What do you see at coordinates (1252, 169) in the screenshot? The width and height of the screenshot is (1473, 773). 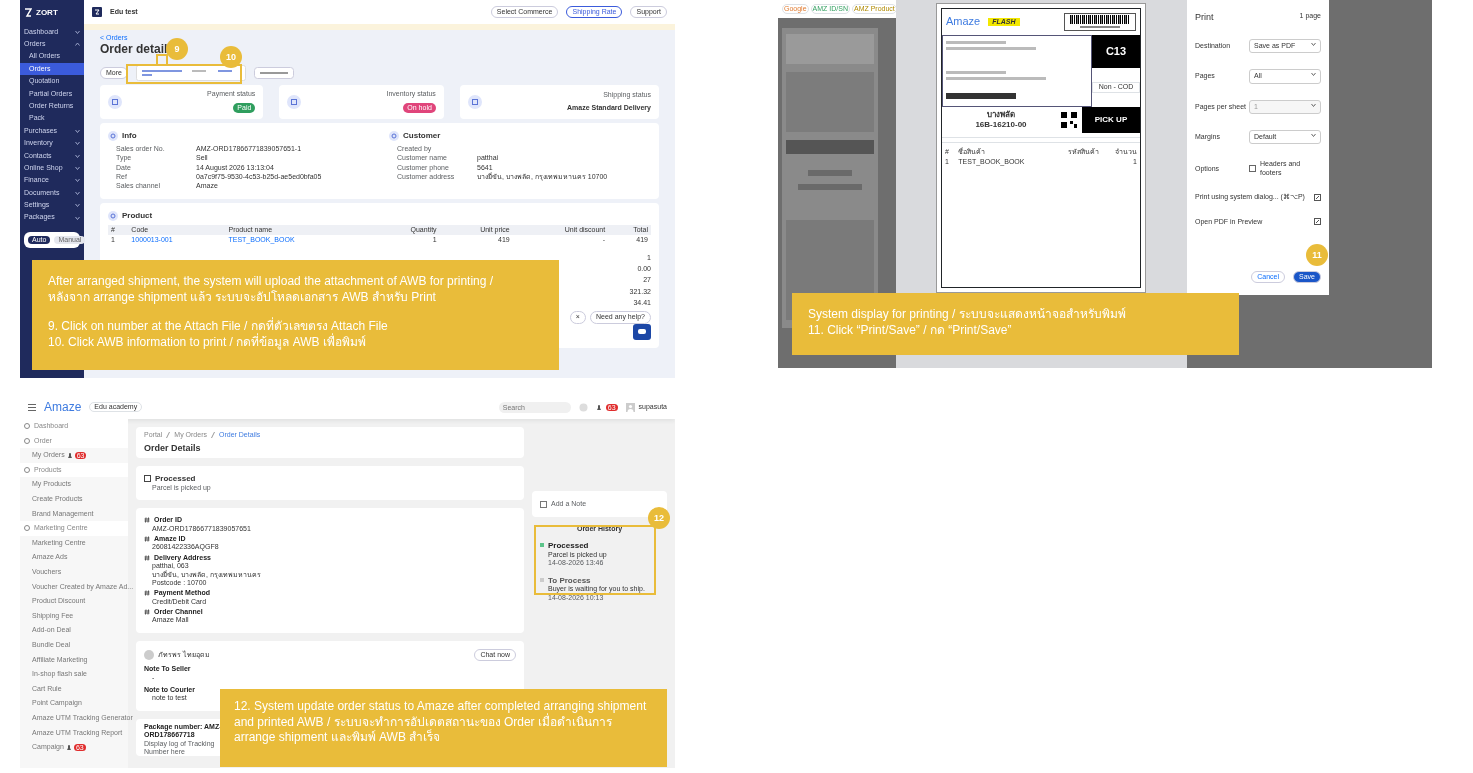 I see `checkbox` at bounding box center [1252, 169].